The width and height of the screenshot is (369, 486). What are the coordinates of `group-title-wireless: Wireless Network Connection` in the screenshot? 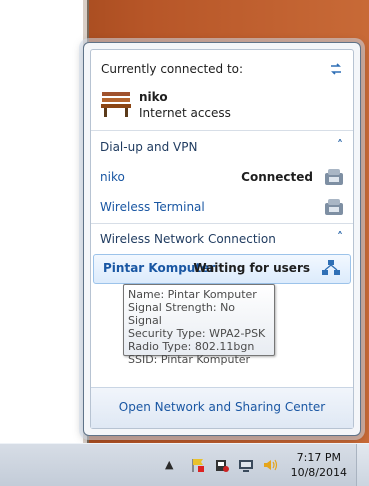 It's located at (188, 239).